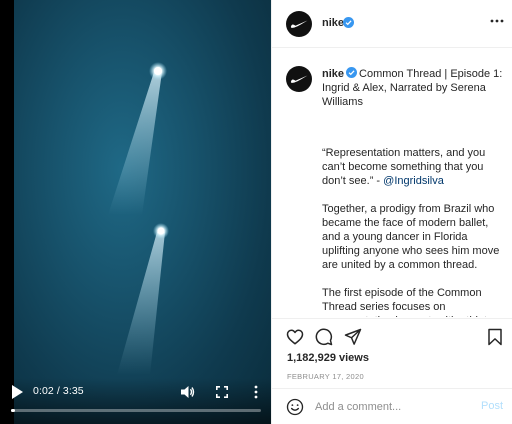 The width and height of the screenshot is (512, 424). Describe the element at coordinates (353, 337) in the screenshot. I see `share-icon` at that location.